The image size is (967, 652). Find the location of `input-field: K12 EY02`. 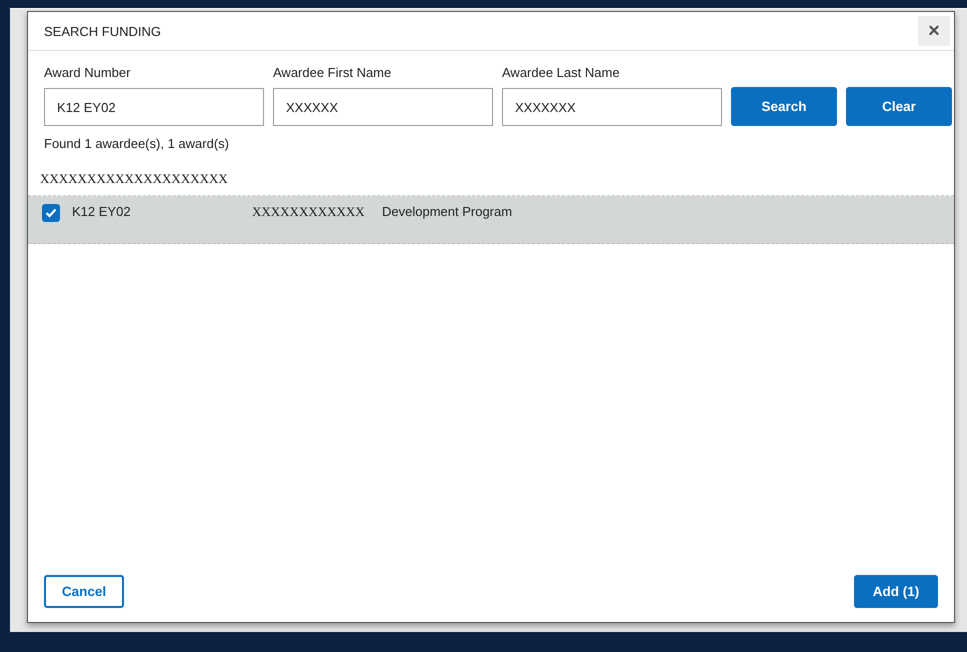

input-field: K12 EY02 is located at coordinates (154, 107).